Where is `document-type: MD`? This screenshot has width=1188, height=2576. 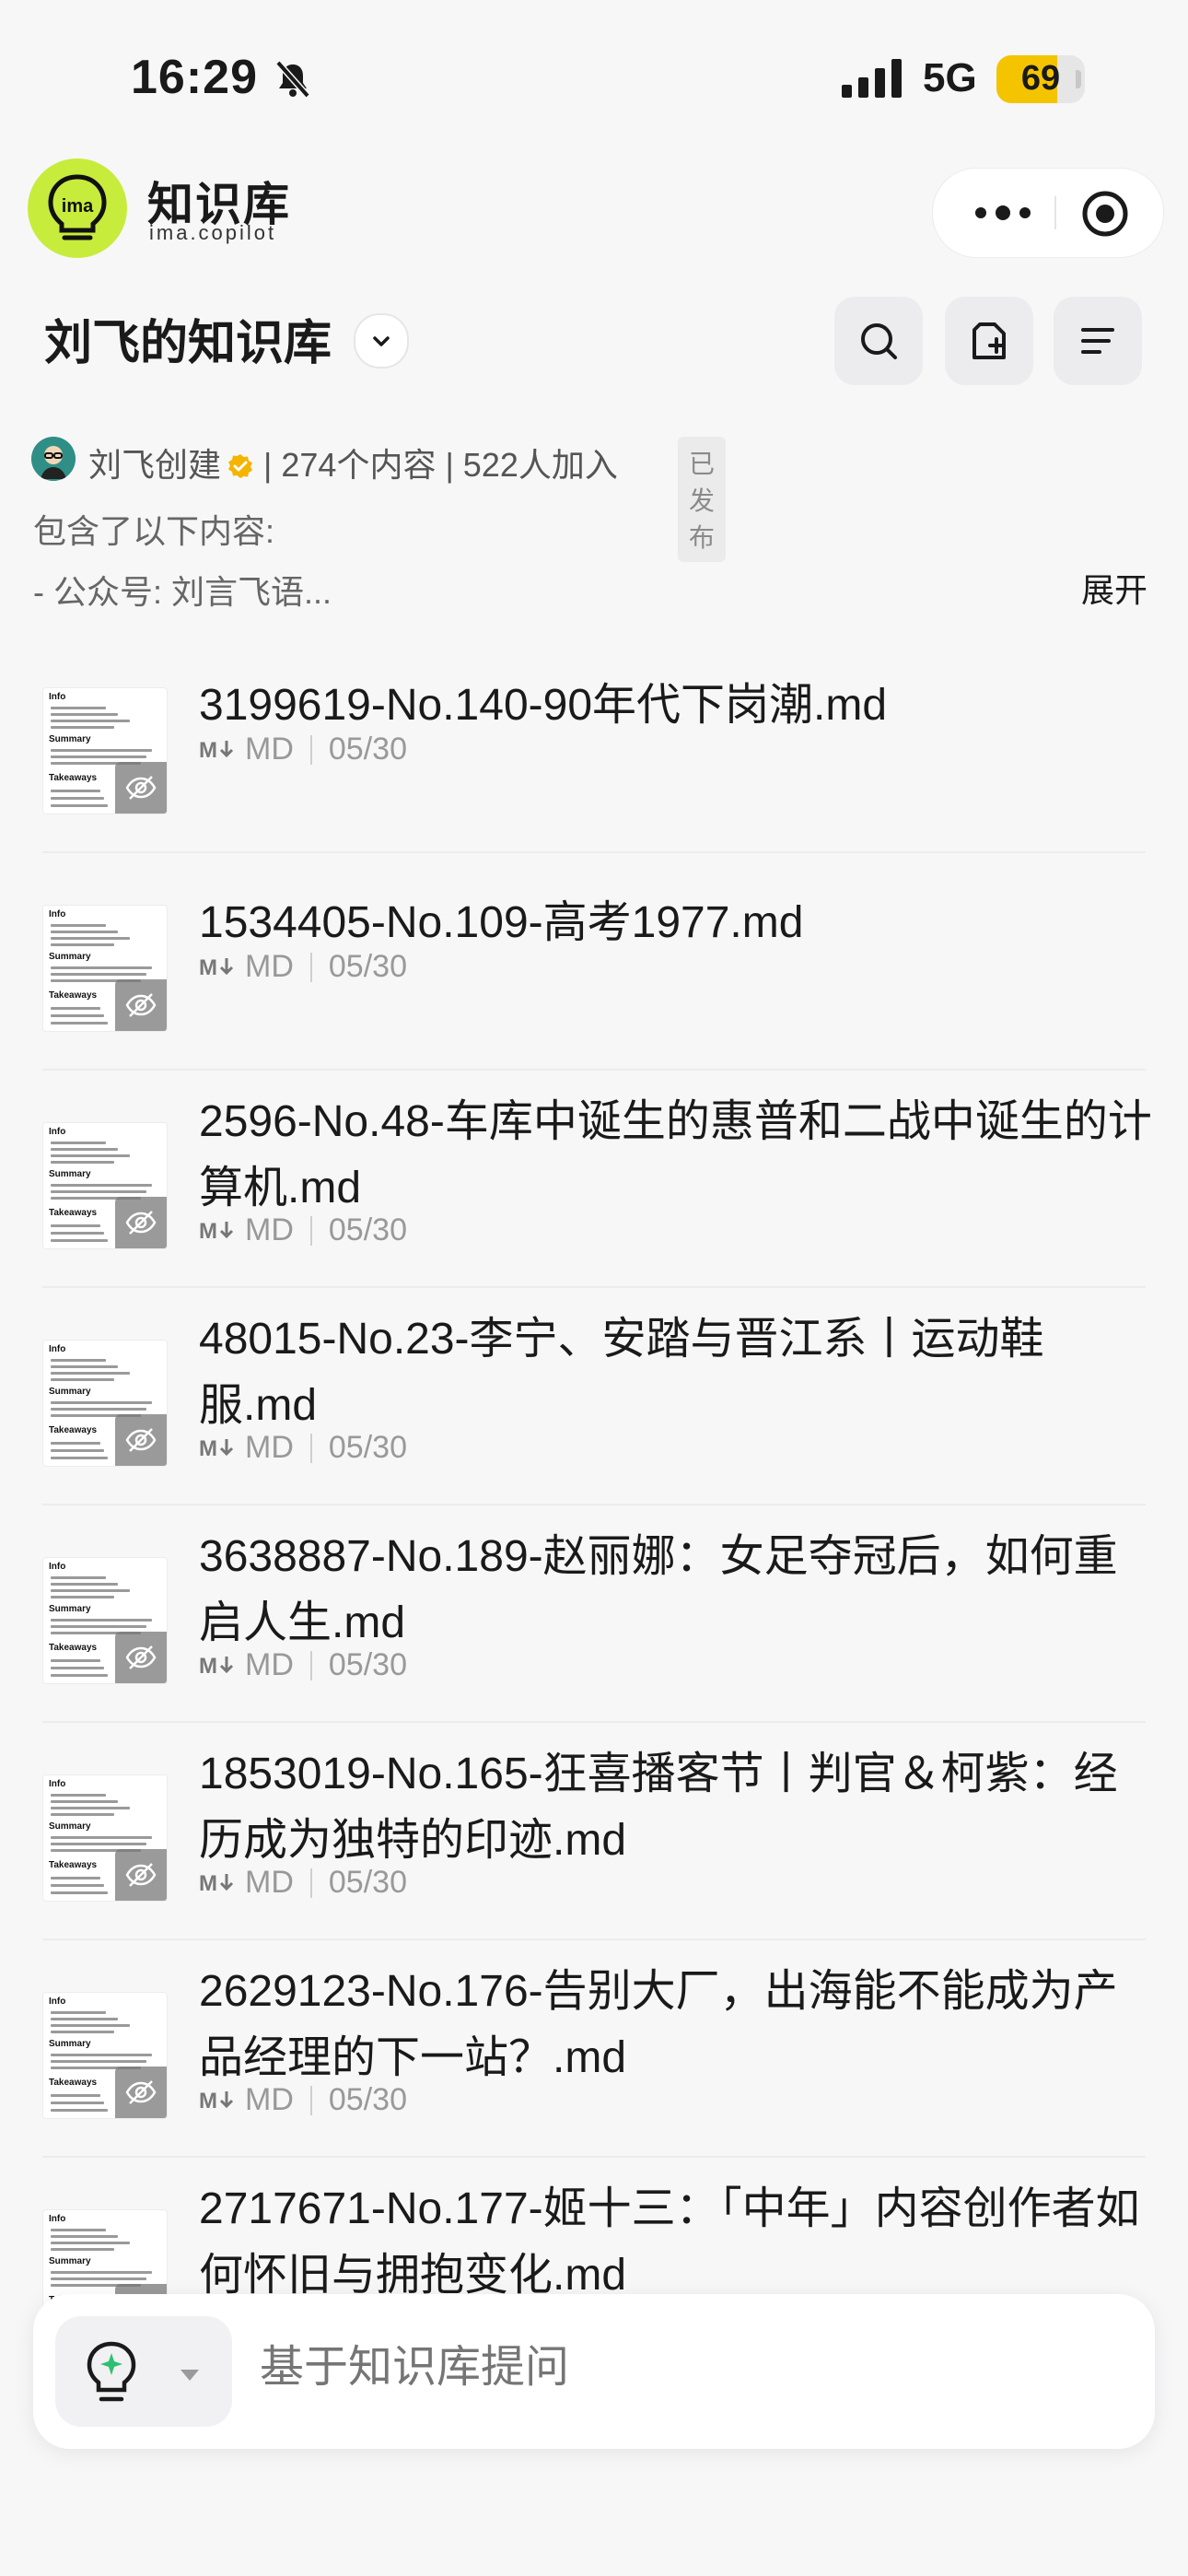 document-type: MD is located at coordinates (269, 967).